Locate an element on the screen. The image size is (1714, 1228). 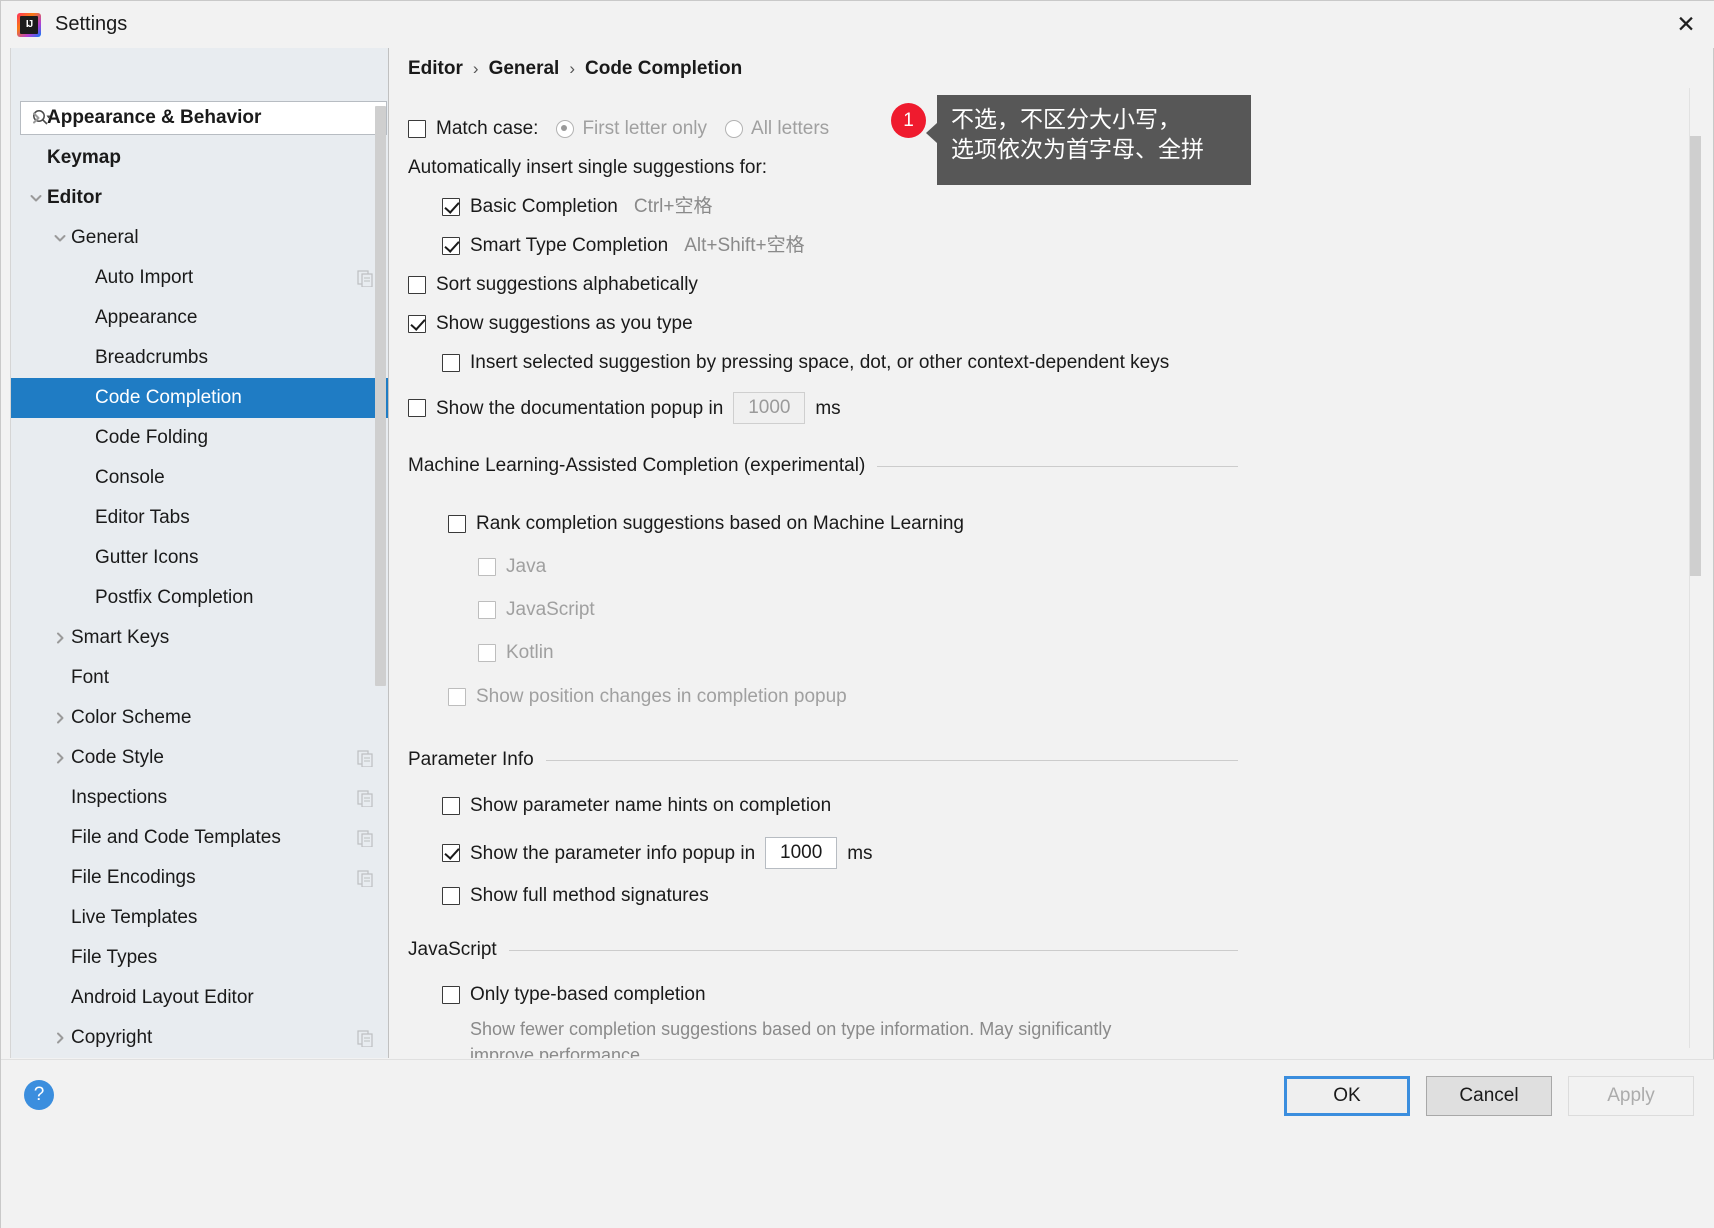
basic-completion-checkbox is located at coordinates (451, 206).